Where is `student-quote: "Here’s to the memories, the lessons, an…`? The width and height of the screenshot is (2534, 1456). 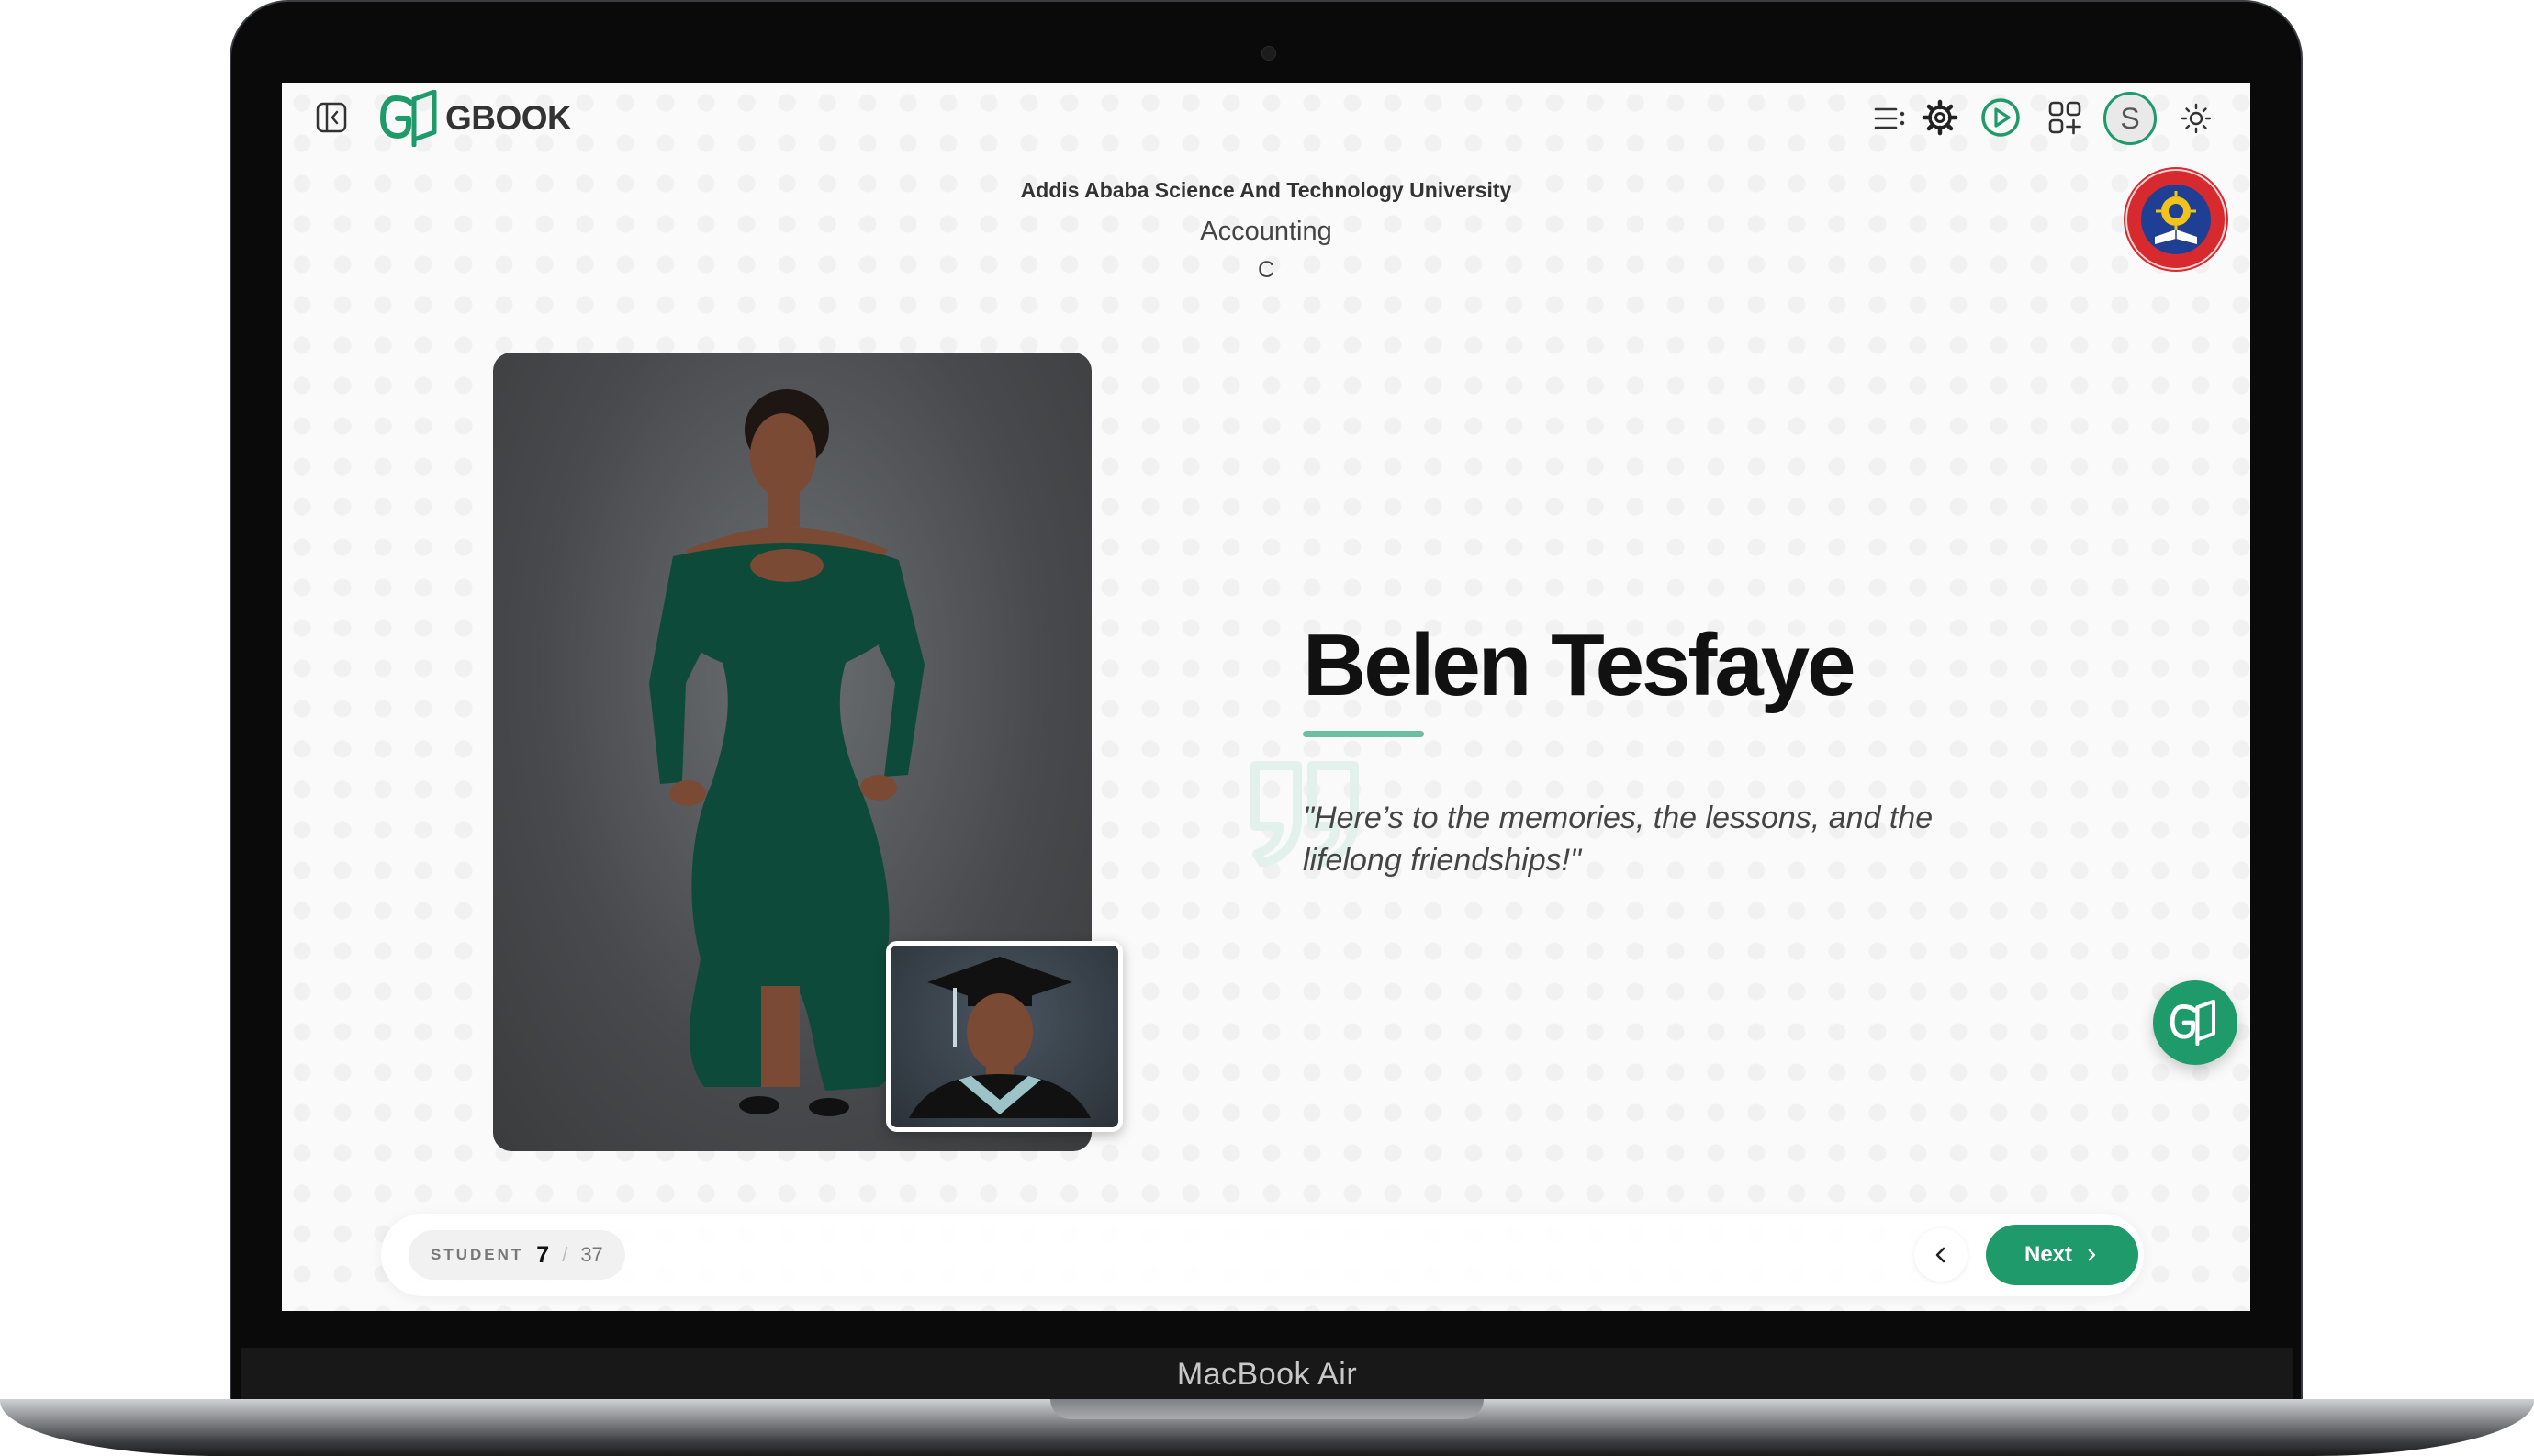
student-quote: "Here’s to the memories, the lessons, an… is located at coordinates (1618, 839).